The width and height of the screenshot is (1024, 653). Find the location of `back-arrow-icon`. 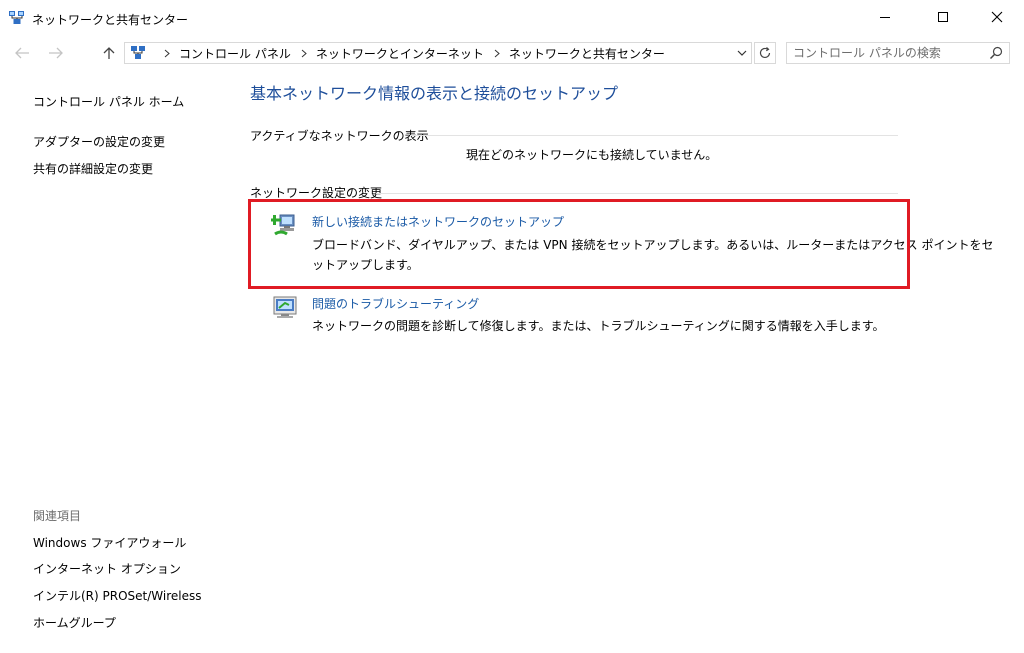

back-arrow-icon is located at coordinates (22, 53).